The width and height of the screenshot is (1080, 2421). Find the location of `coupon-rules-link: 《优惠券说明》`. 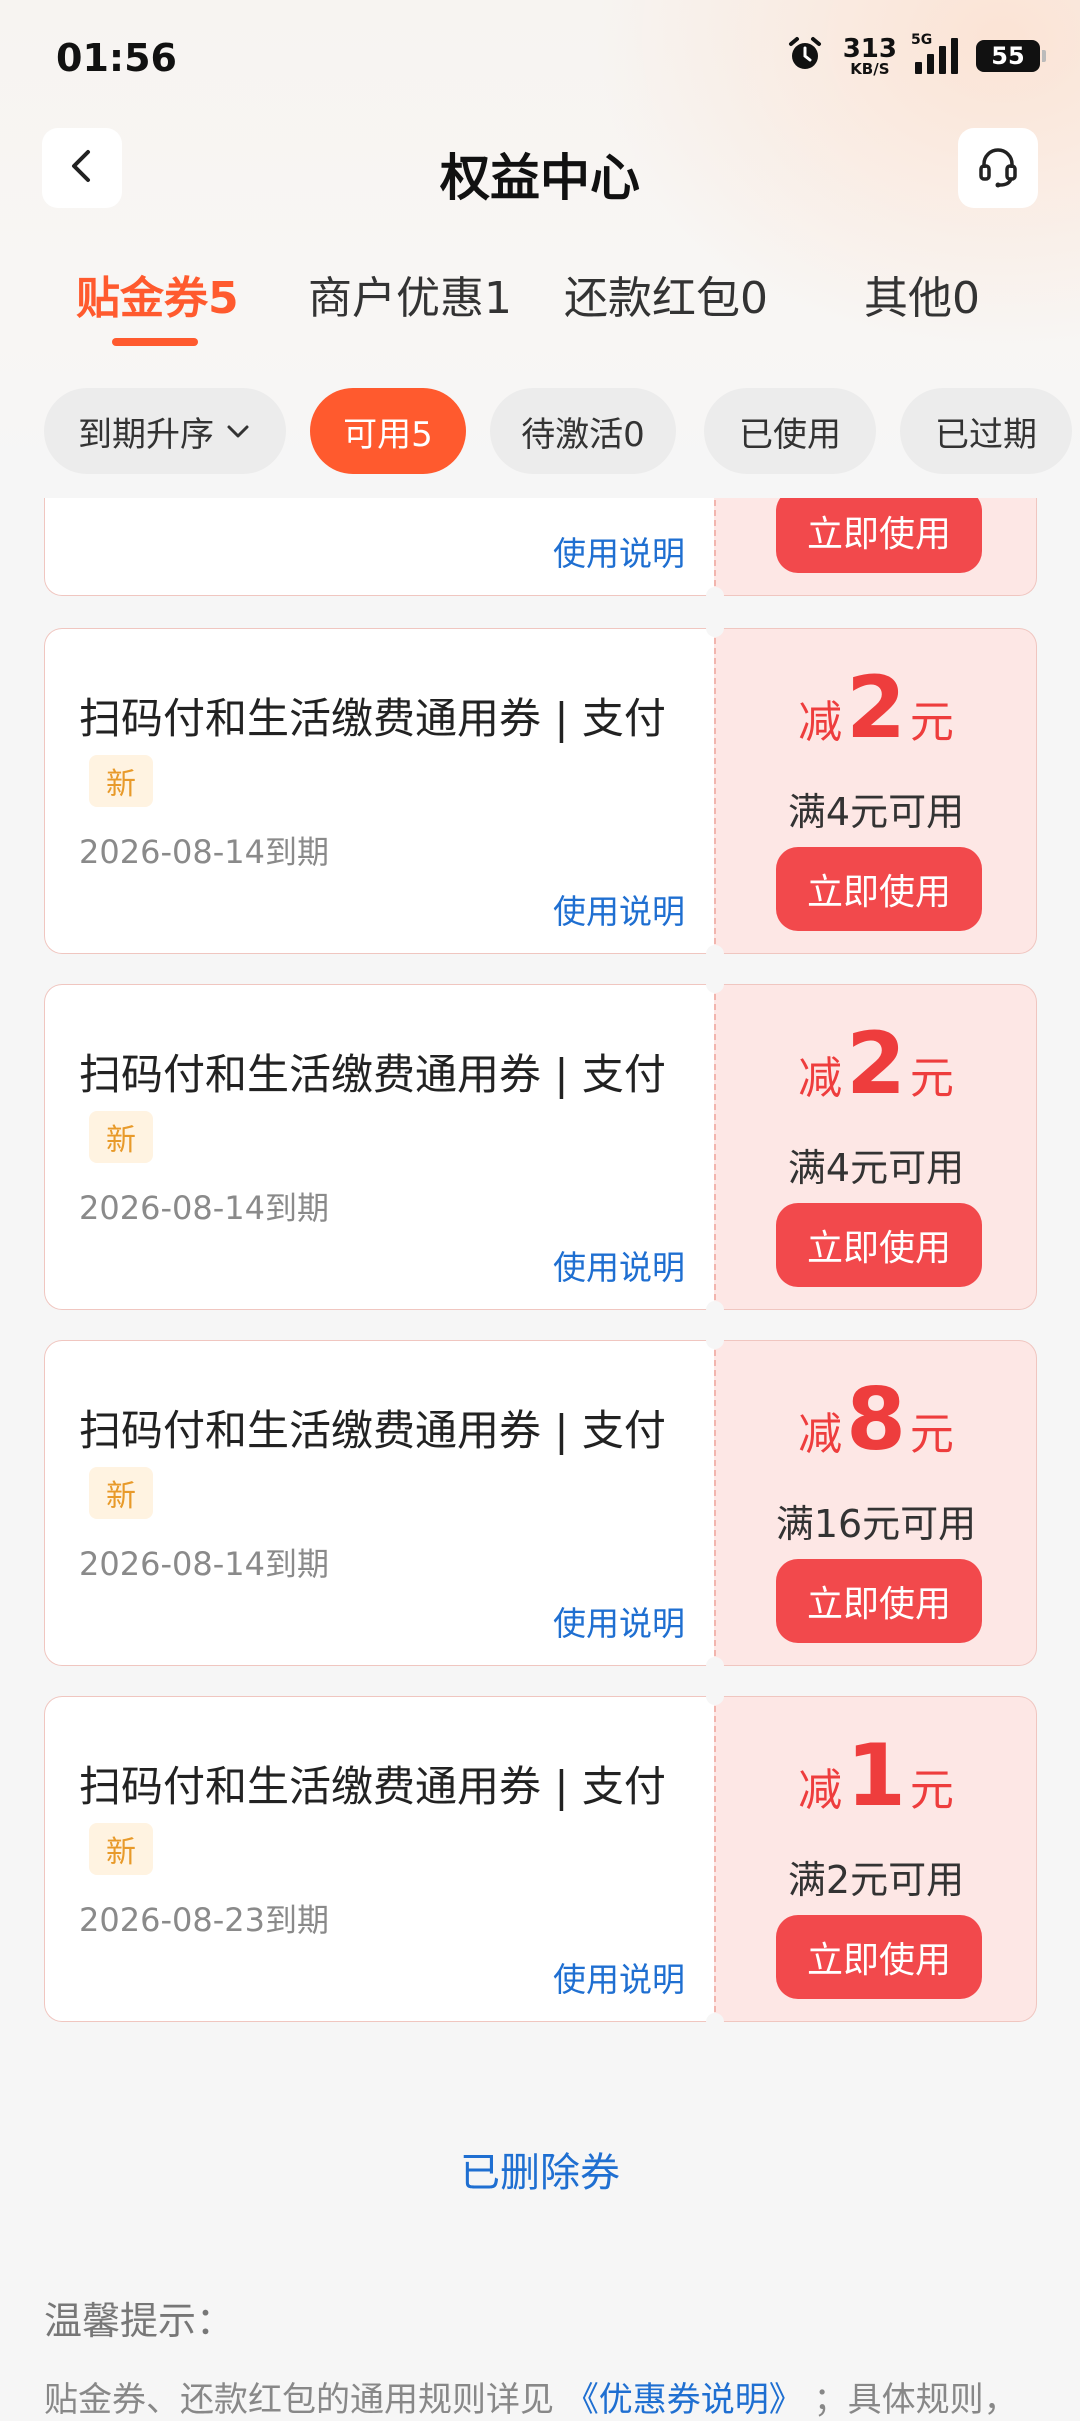

coupon-rules-link: 《优惠券说明》 is located at coordinates (684, 2400).